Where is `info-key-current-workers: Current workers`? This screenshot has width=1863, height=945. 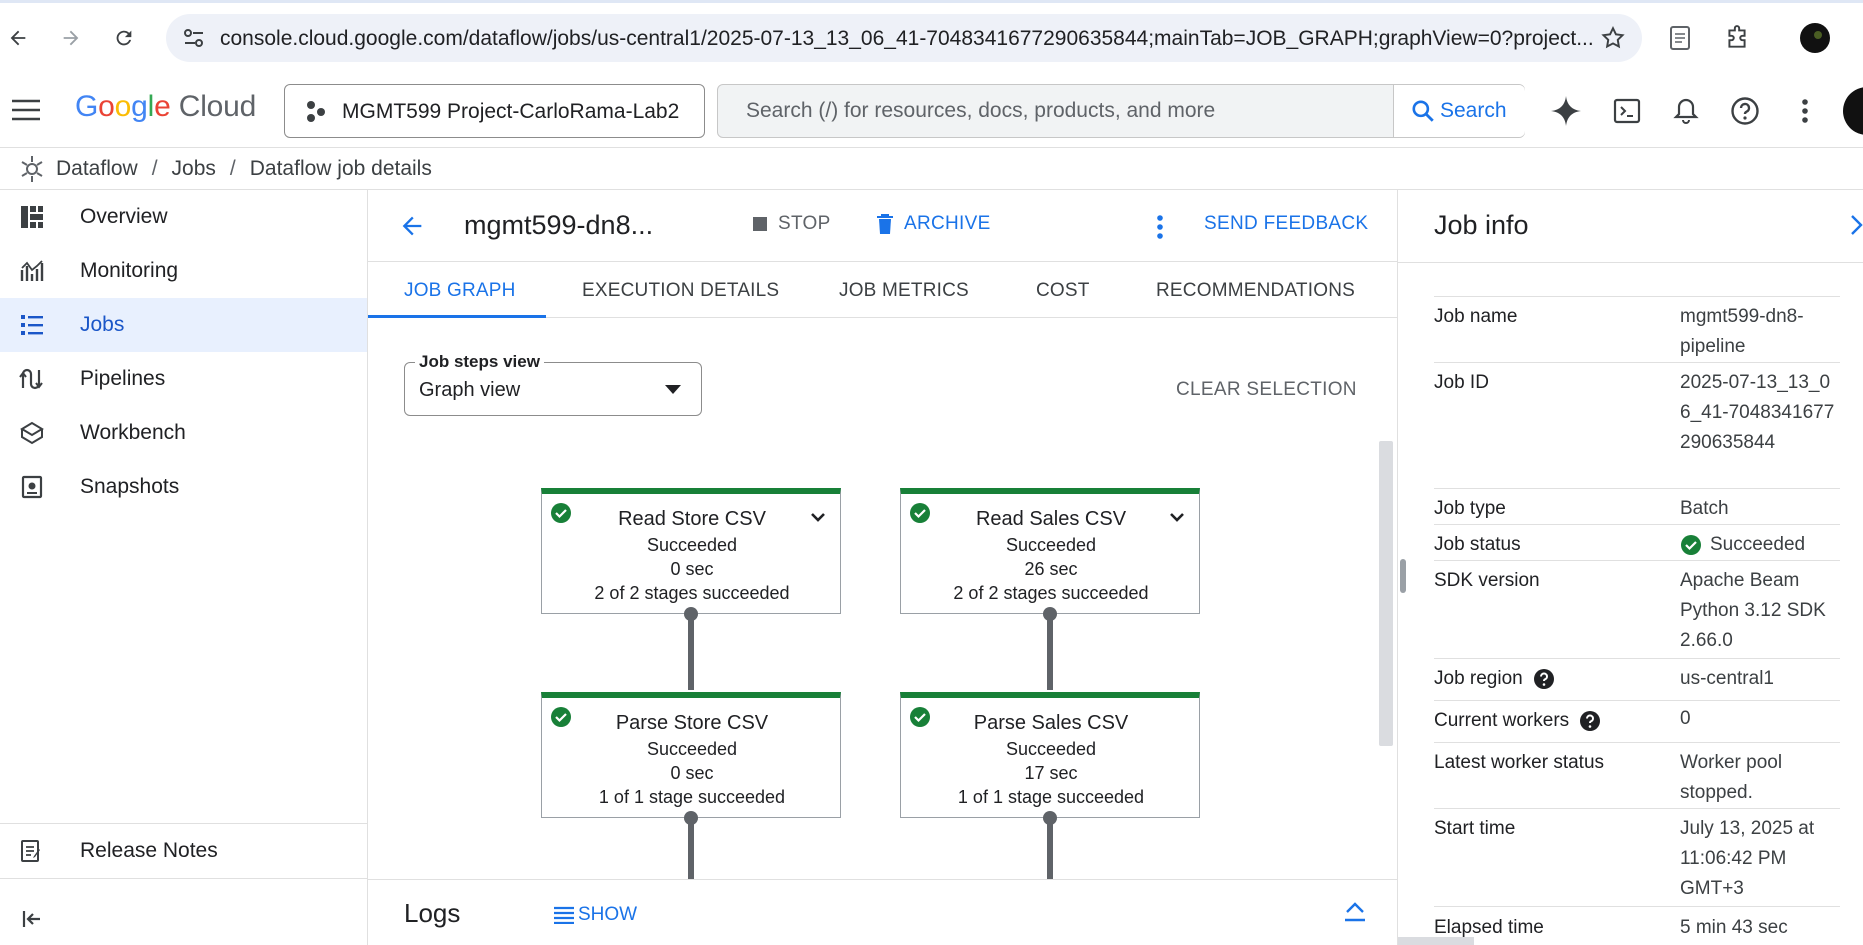 info-key-current-workers: Current workers is located at coordinates (1517, 721).